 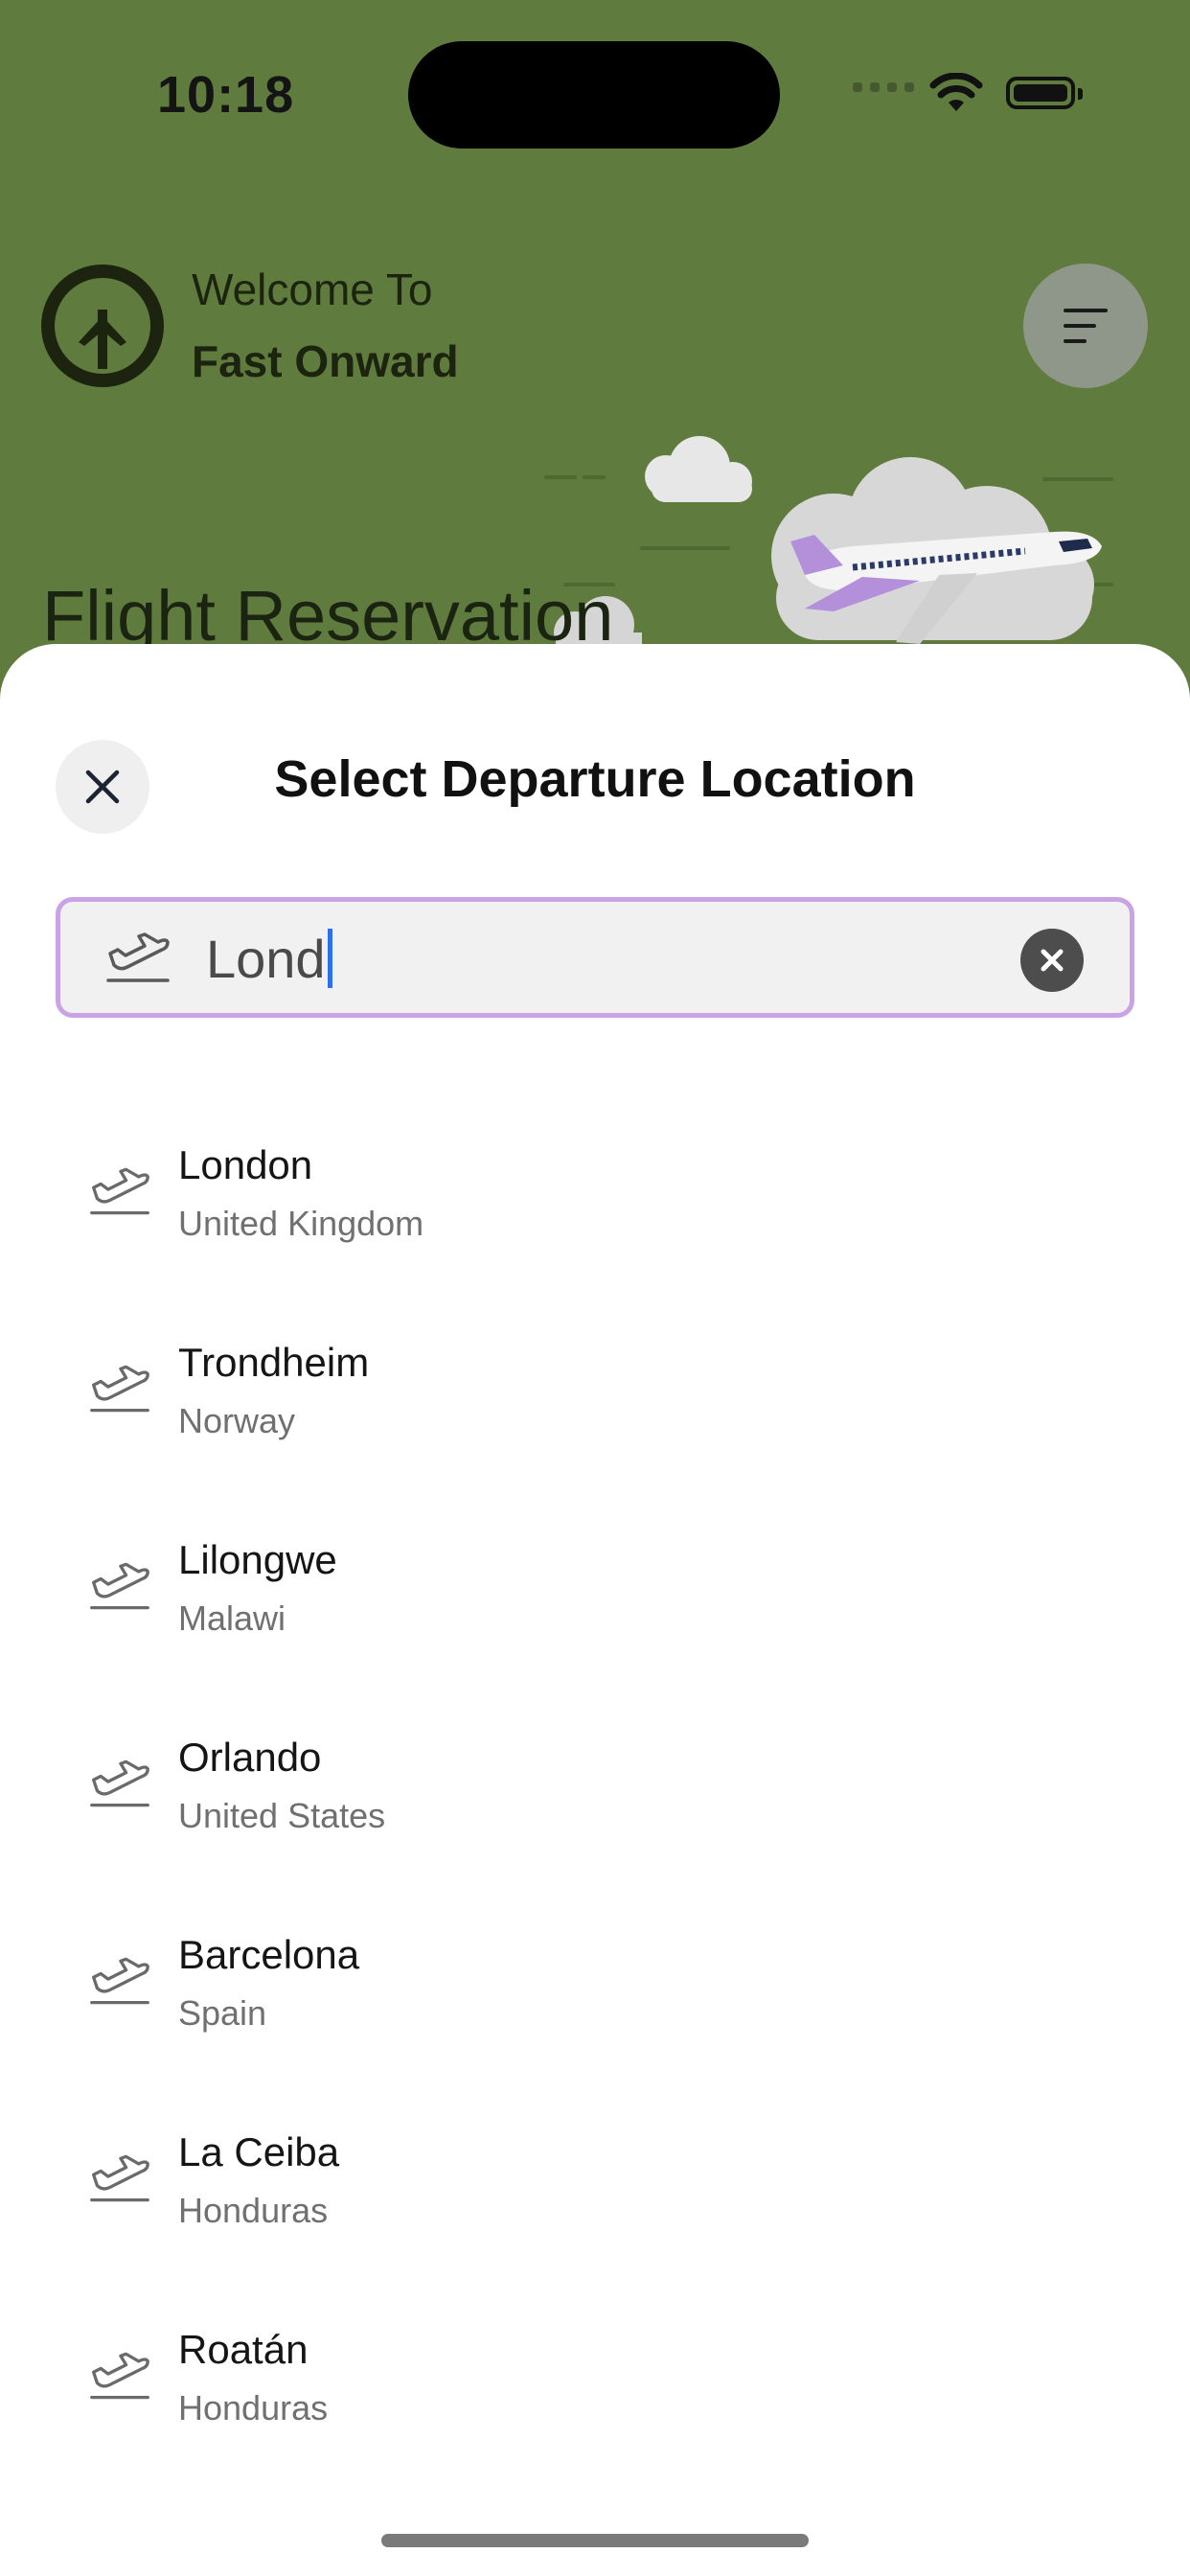 I want to click on city-name: Orlando, so click(x=250, y=1757).